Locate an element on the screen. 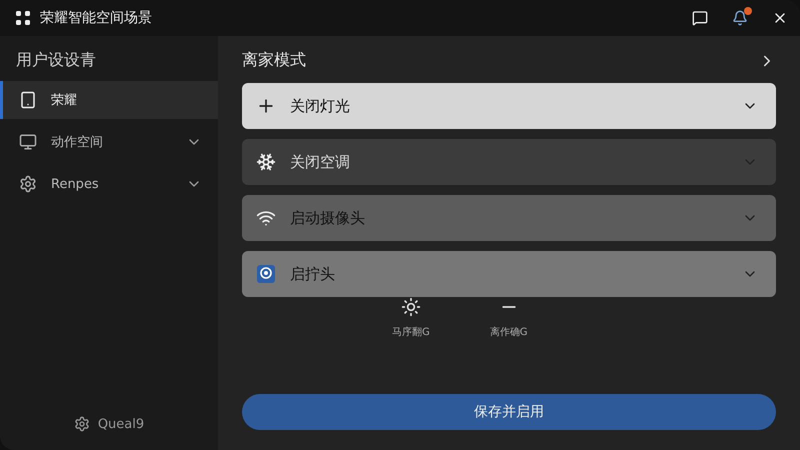  sidebar-item: 动作空间 is located at coordinates (109, 142).